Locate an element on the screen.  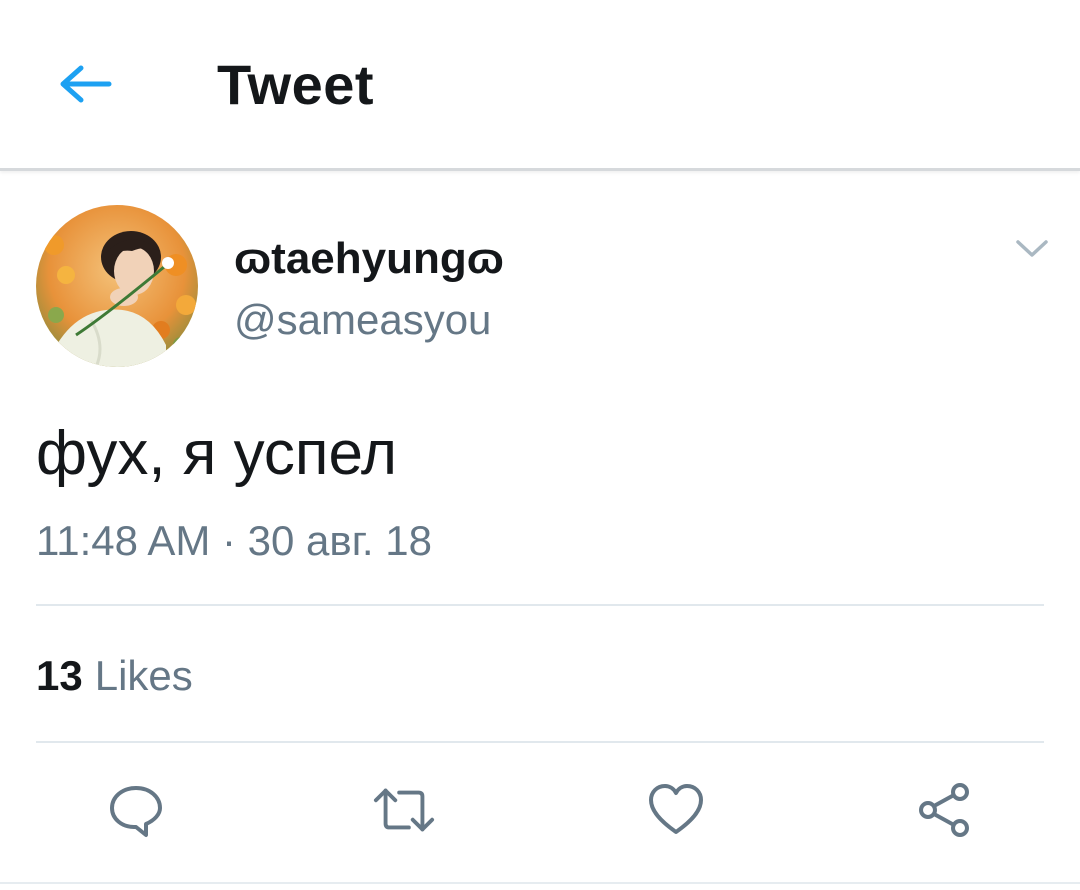
chevron-down-icon is located at coordinates (1032, 248).